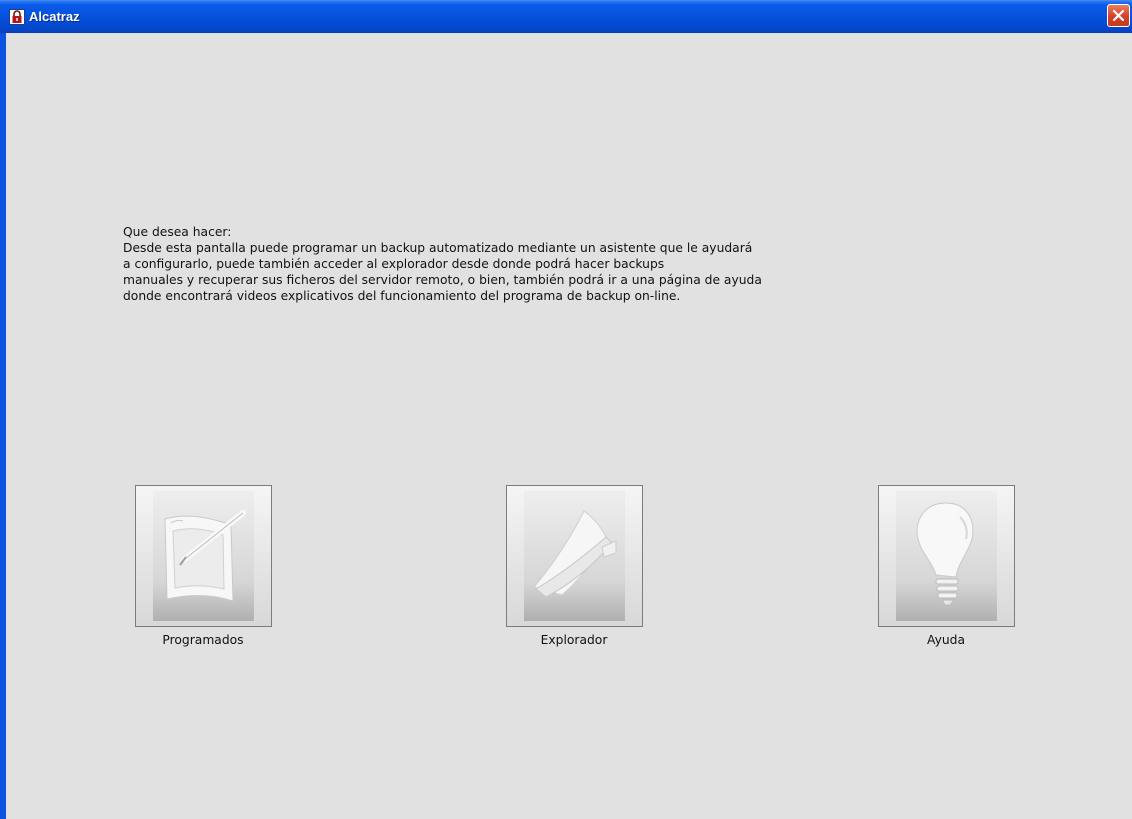 The height and width of the screenshot is (819, 1132). I want to click on explorador-button, so click(574, 556).